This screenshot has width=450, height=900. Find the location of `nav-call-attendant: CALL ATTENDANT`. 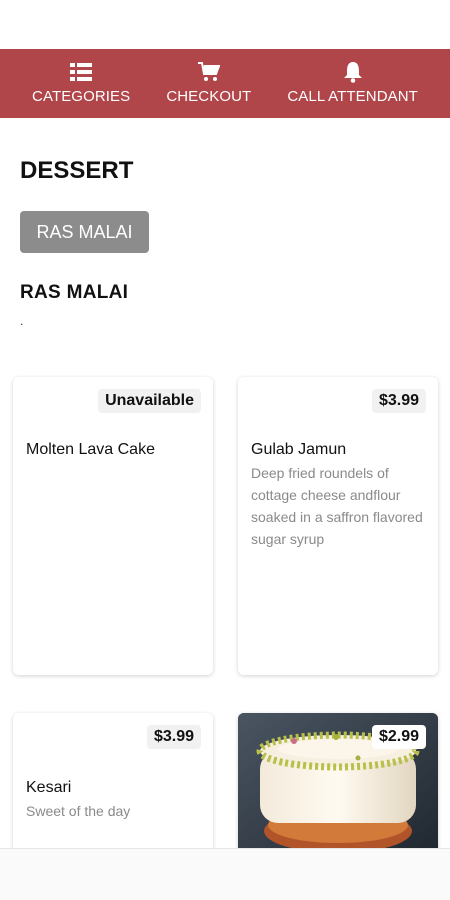

nav-call-attendant: CALL ATTENDANT is located at coordinates (352, 83).